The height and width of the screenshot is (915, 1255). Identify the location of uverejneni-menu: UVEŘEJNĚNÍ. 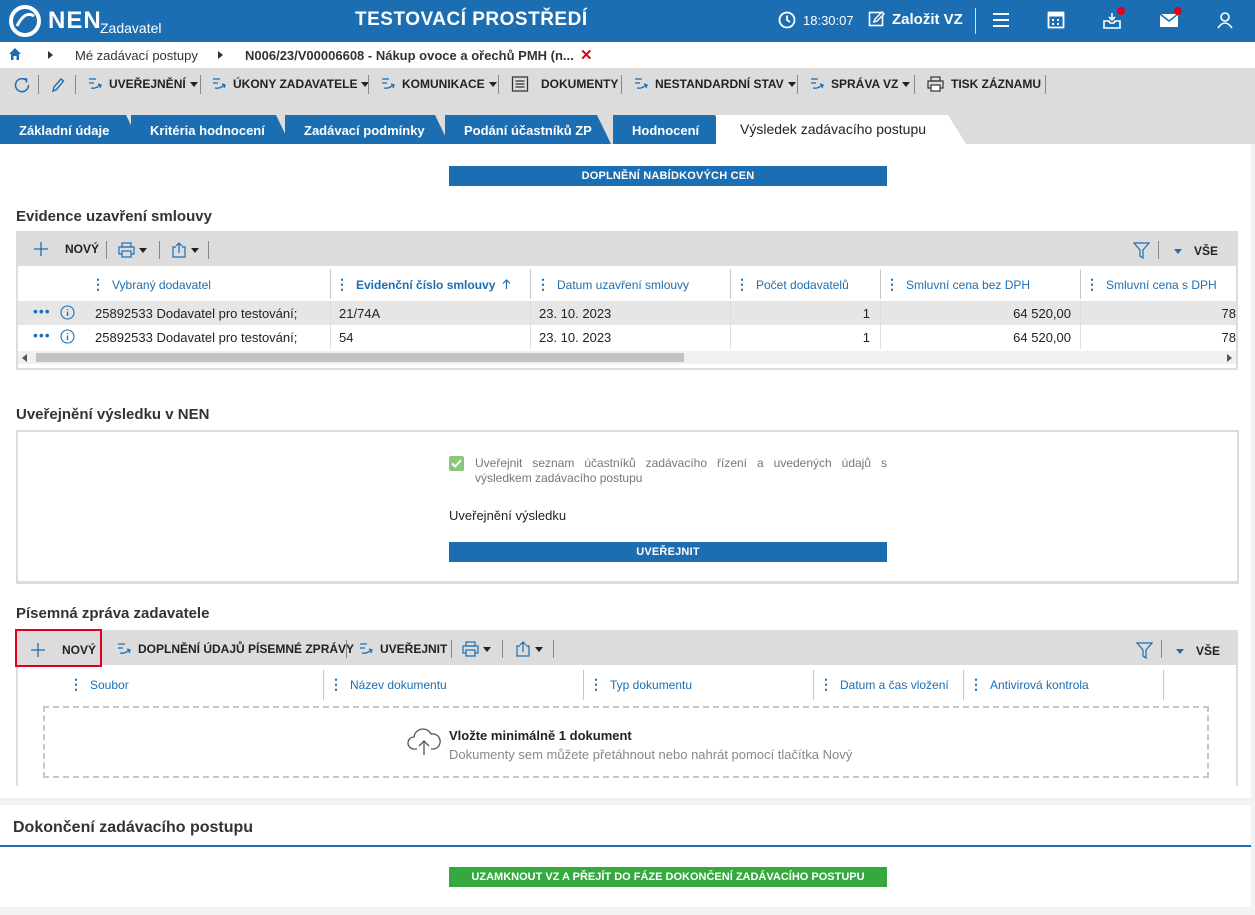
(143, 84).